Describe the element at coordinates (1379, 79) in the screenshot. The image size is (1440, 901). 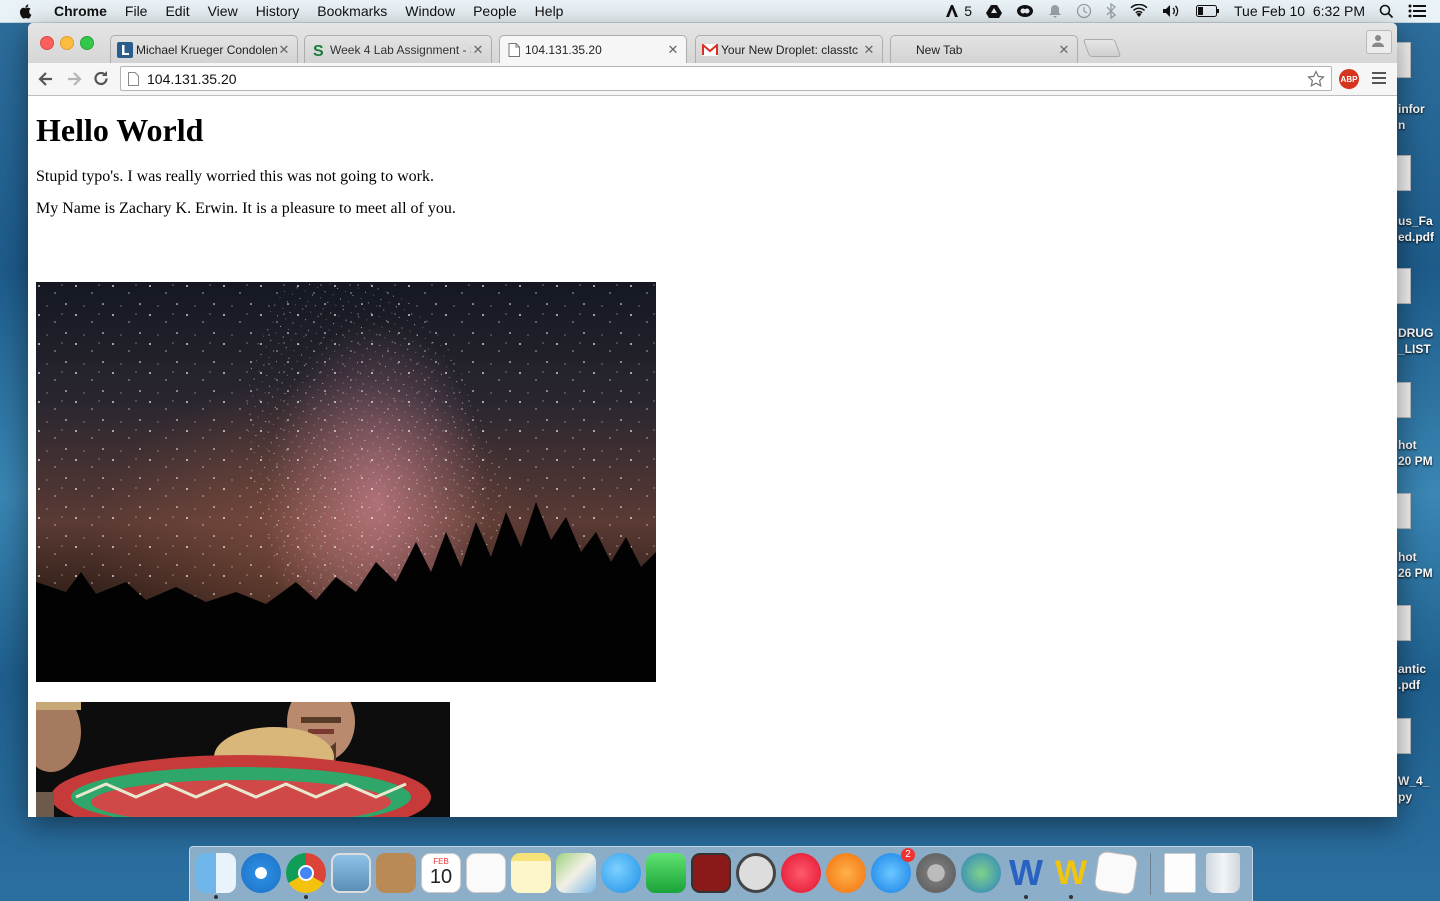
I see `chrome-menu-button` at that location.